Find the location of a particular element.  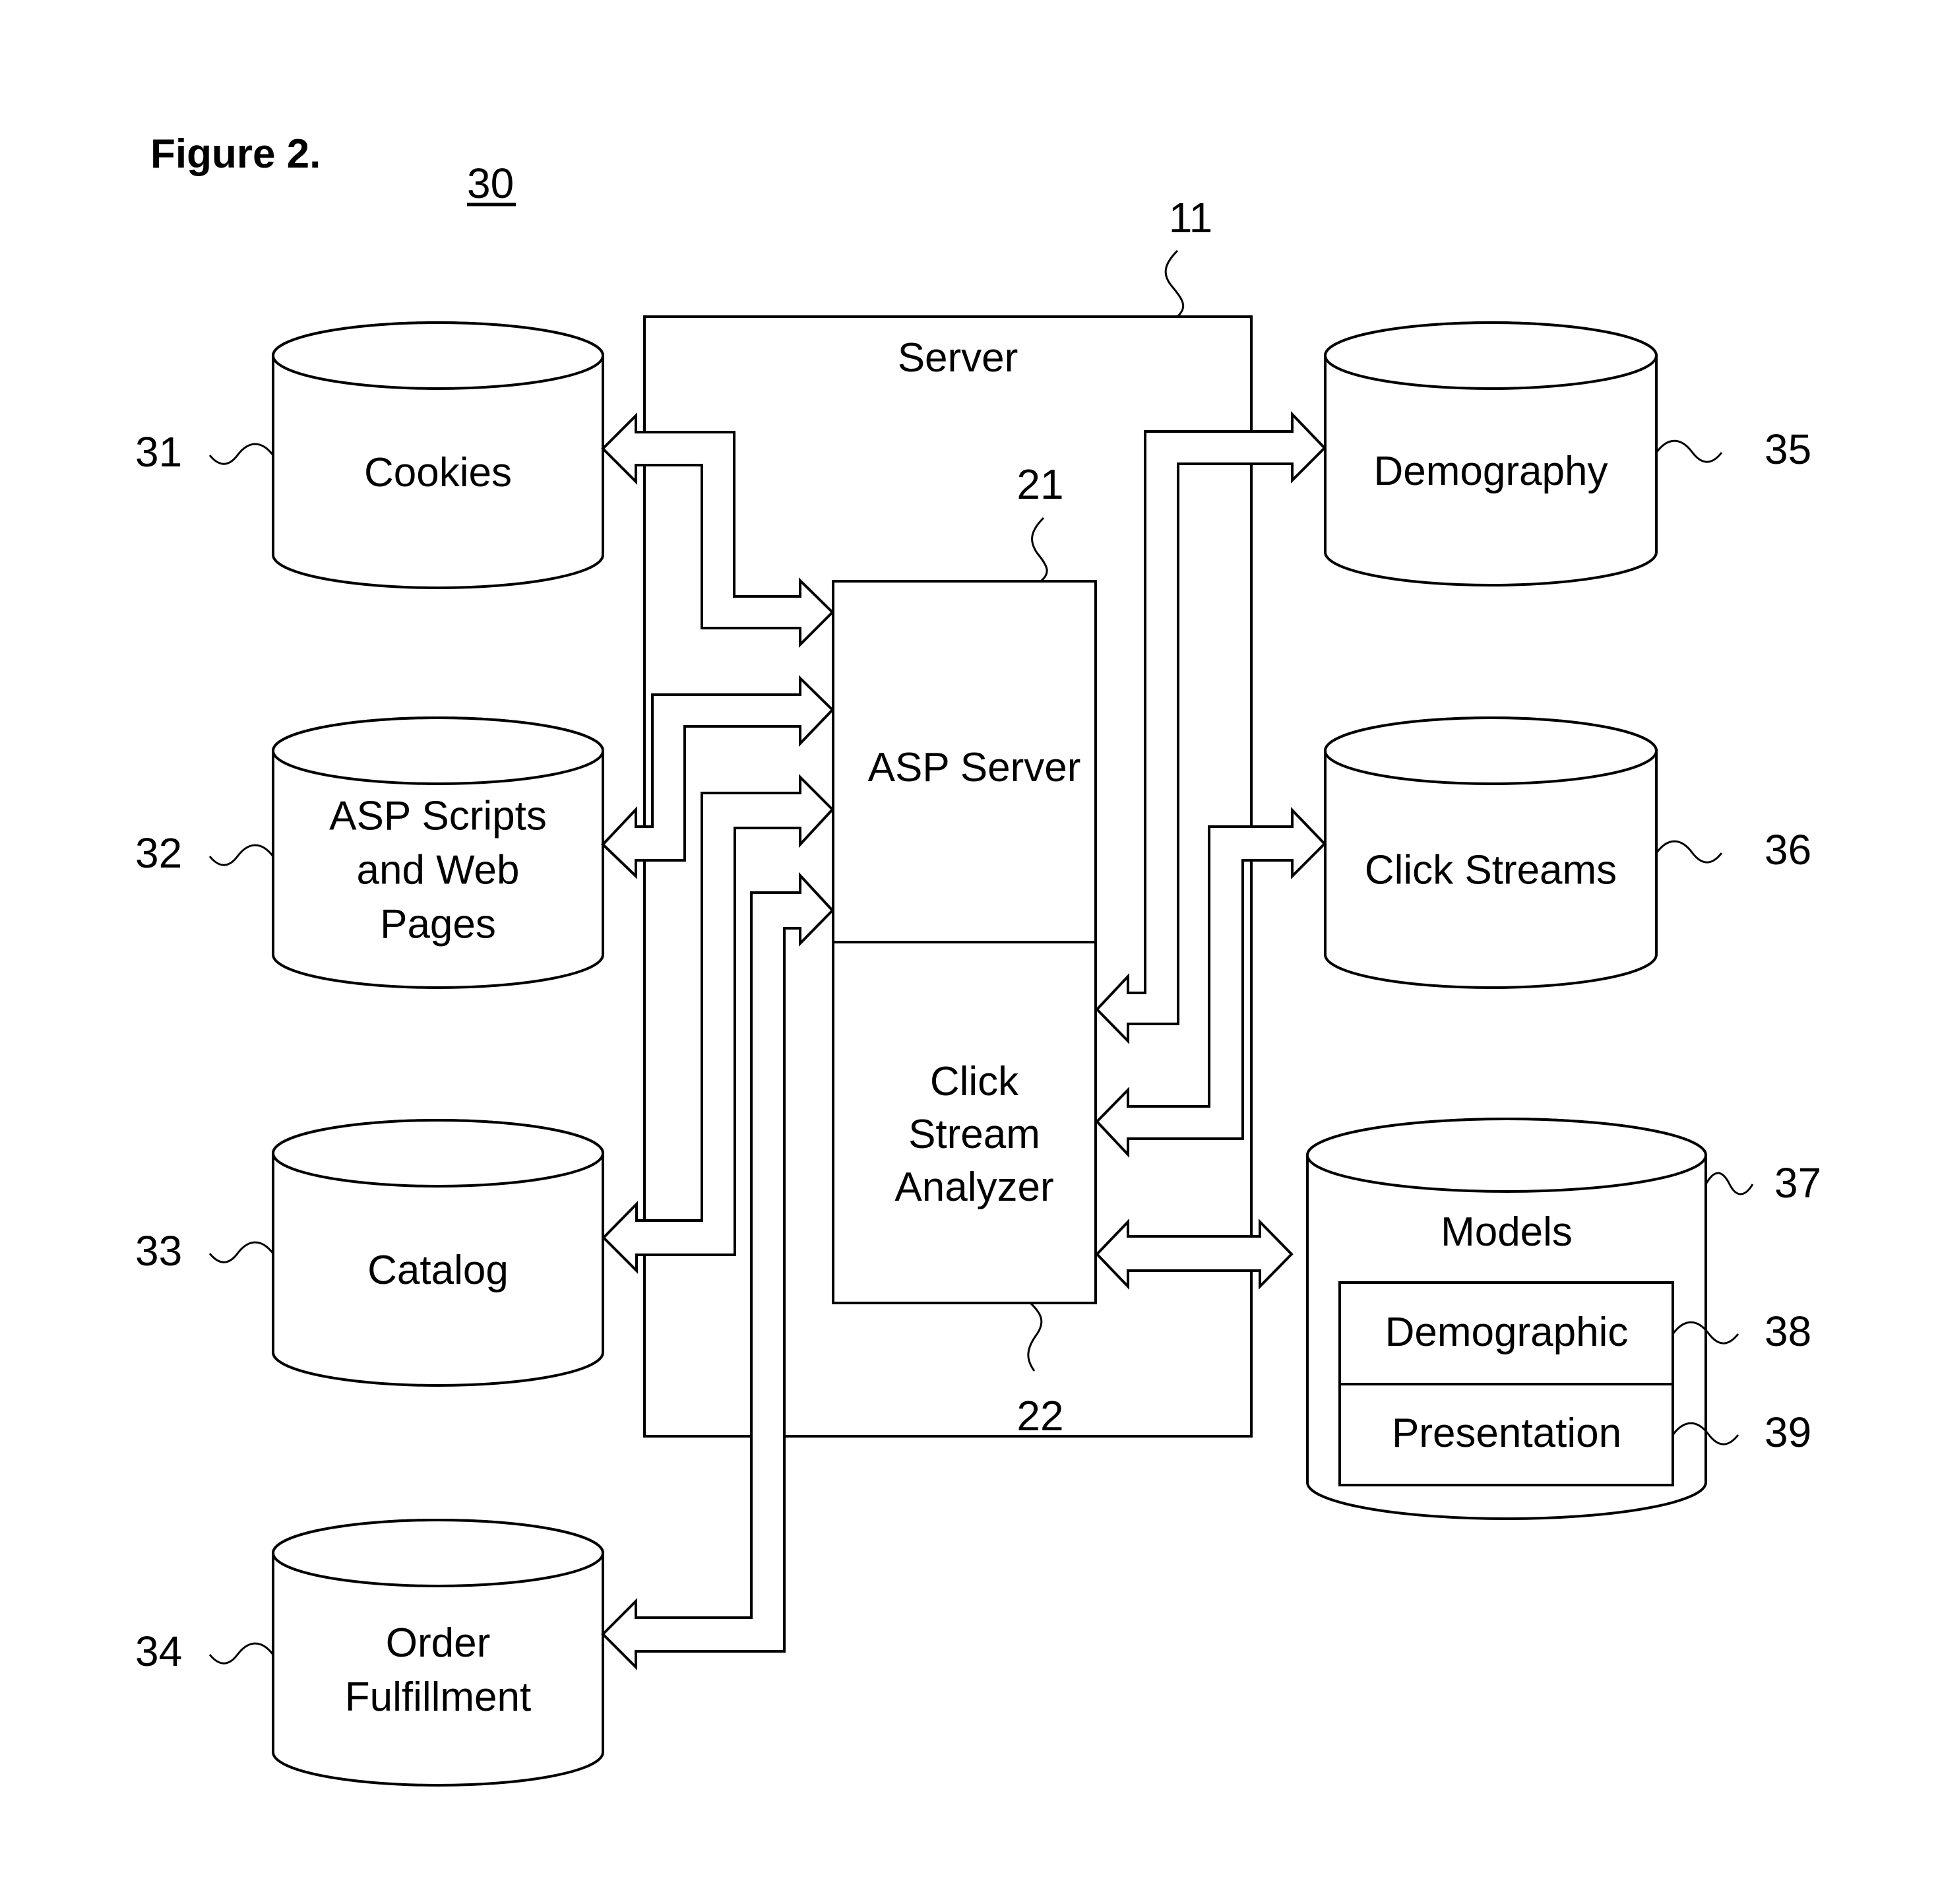

ref-33: 33 is located at coordinates (158, 1251).